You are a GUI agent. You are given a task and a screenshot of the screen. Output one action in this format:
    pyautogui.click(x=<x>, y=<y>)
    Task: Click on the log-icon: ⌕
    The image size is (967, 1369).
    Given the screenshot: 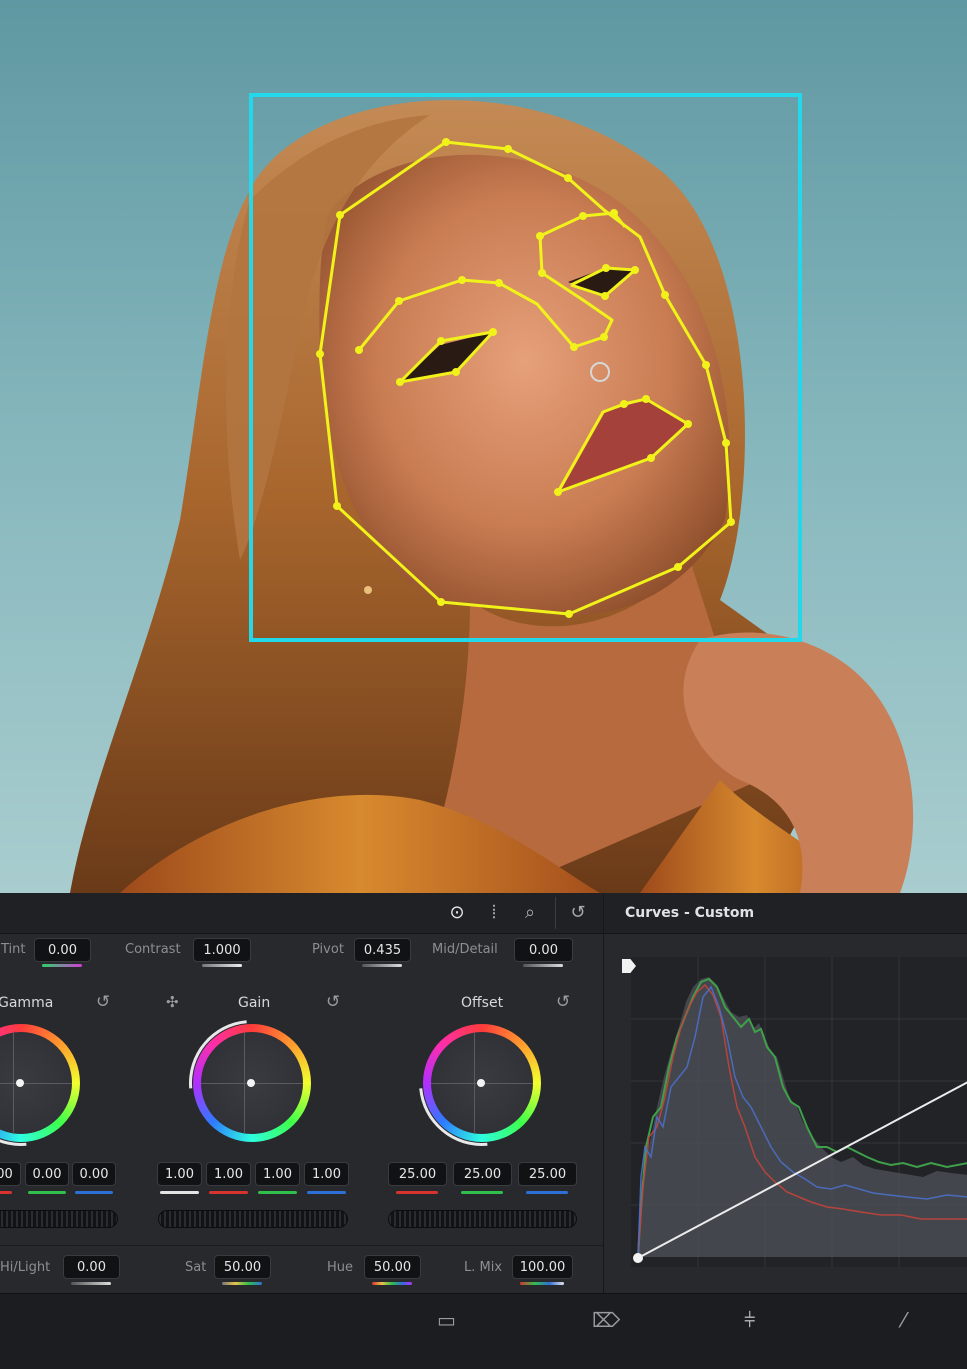 What is the action you would take?
    pyautogui.click(x=530, y=913)
    